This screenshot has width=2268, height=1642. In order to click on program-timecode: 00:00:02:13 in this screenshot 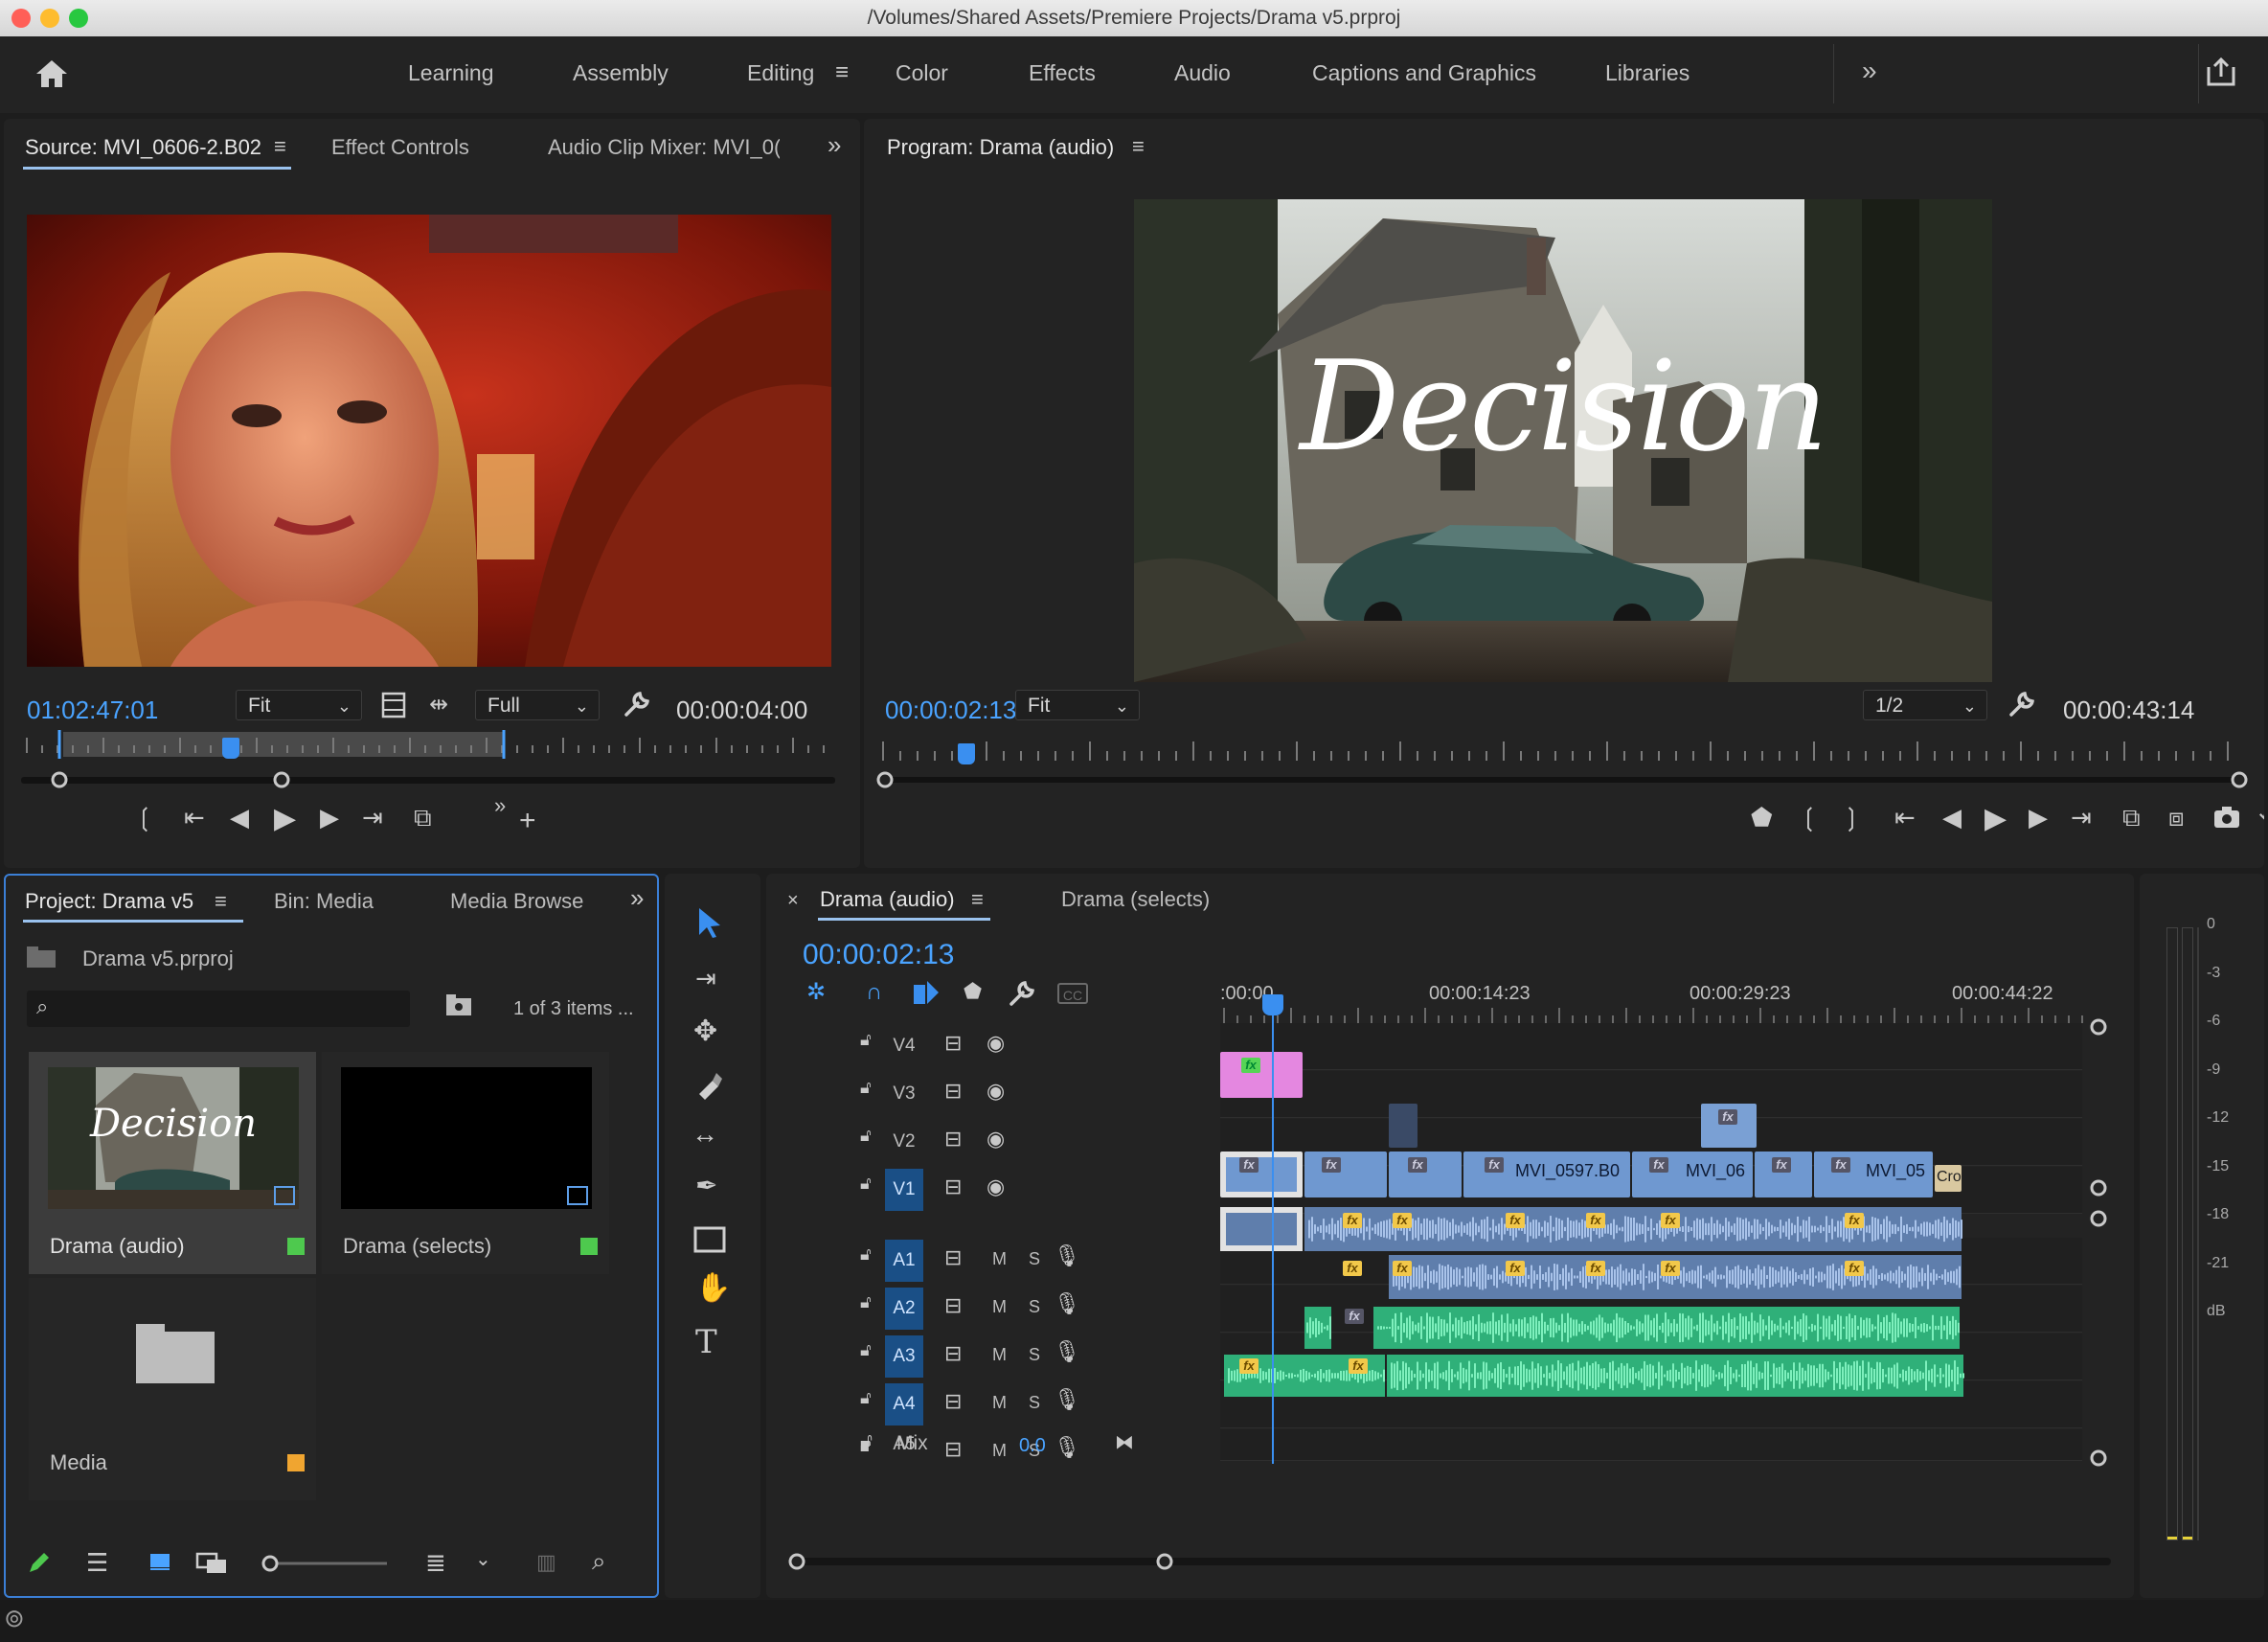, I will do `click(950, 710)`.